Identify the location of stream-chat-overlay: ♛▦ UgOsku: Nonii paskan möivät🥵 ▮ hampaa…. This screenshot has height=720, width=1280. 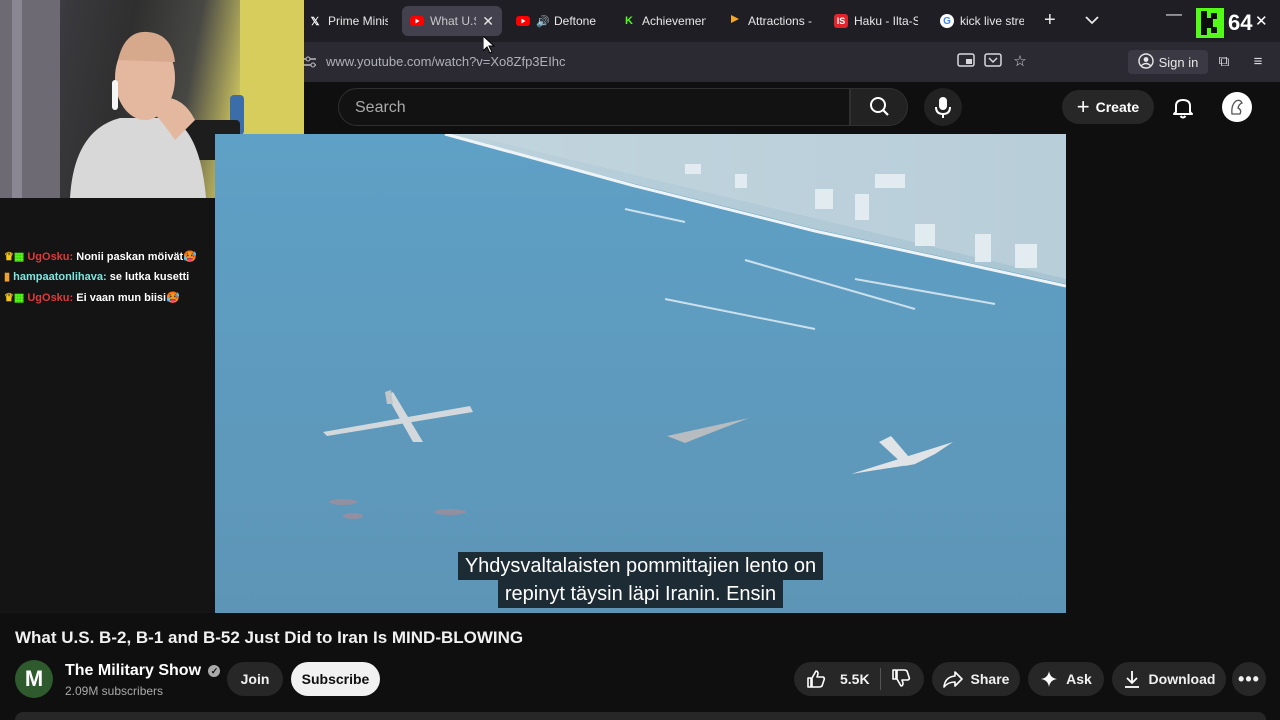
(107, 405).